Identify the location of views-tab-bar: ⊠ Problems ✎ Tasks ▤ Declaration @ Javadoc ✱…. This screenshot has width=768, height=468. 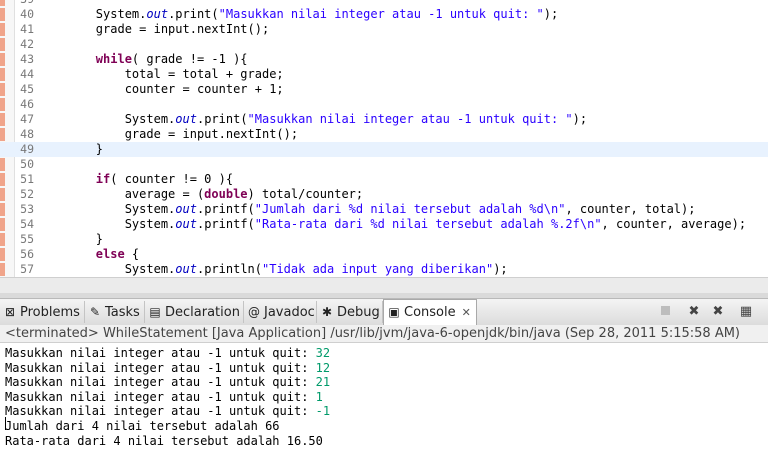
(384, 312).